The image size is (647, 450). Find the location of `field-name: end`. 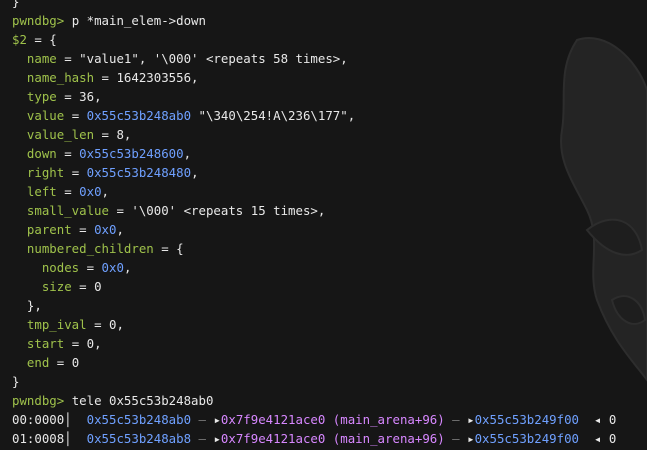

field-name: end is located at coordinates (38, 362).